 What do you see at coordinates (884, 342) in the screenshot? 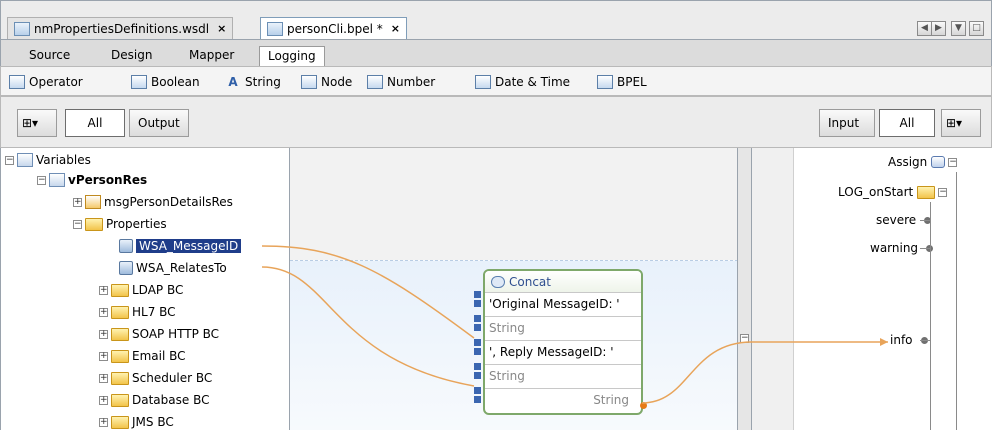
I see `arrow-icon` at bounding box center [884, 342].